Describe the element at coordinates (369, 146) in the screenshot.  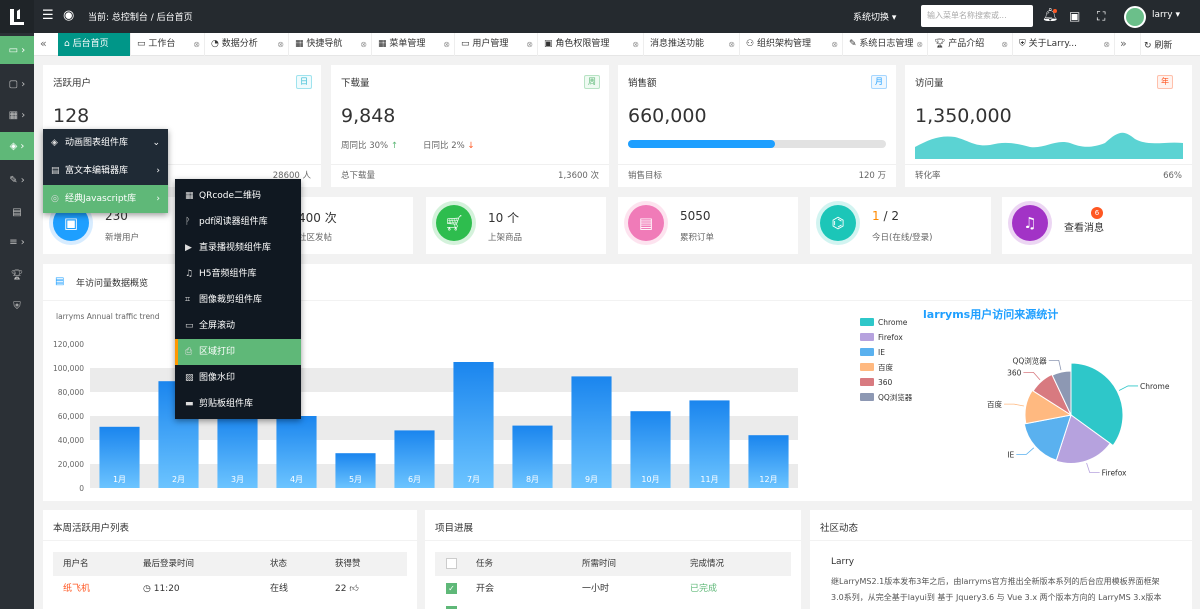
I see `week-compare: 周同比 30% ↑` at that location.